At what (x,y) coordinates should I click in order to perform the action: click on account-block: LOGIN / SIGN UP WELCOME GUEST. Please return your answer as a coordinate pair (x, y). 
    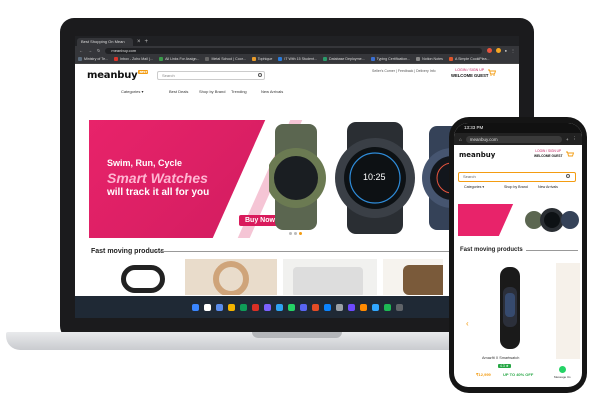
    Looking at the image, I should click on (469, 73).